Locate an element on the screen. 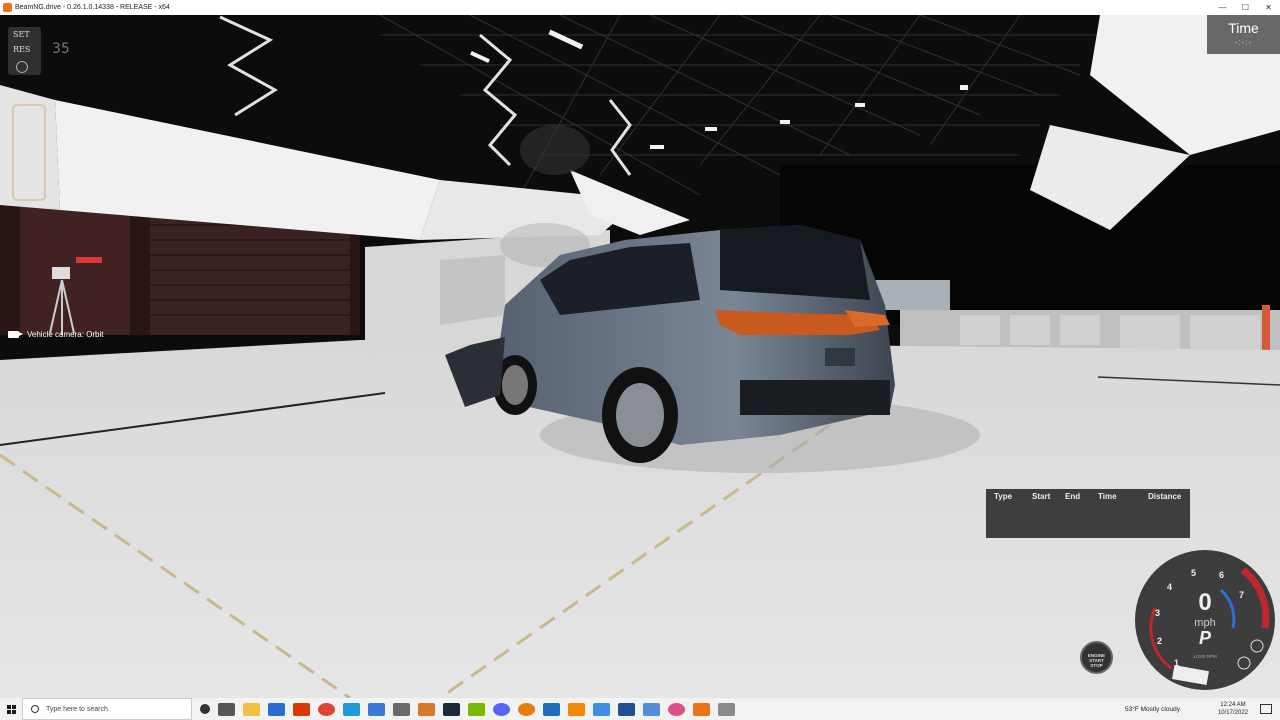 Image resolution: width=1280 pixels, height=720 pixels. task-view-icon is located at coordinates (226, 709).